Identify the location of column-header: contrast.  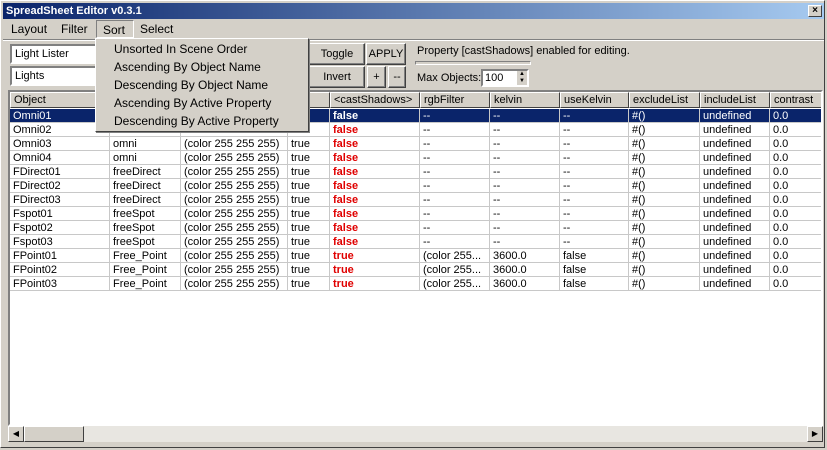
(795, 100).